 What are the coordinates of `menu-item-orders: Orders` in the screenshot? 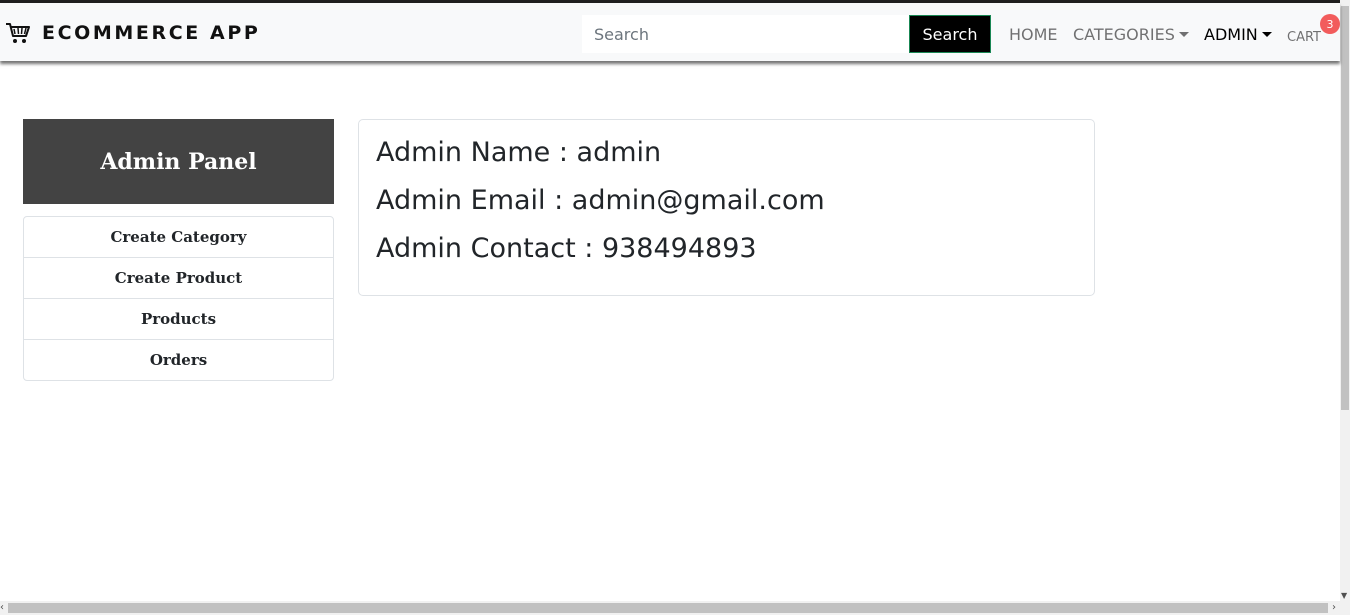 It's located at (178, 360).